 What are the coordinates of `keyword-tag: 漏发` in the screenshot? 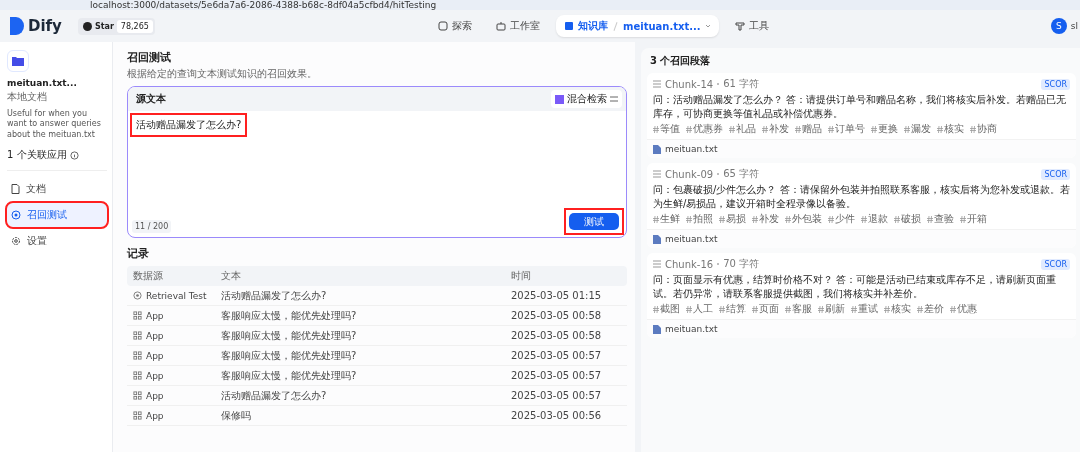 It's located at (921, 129).